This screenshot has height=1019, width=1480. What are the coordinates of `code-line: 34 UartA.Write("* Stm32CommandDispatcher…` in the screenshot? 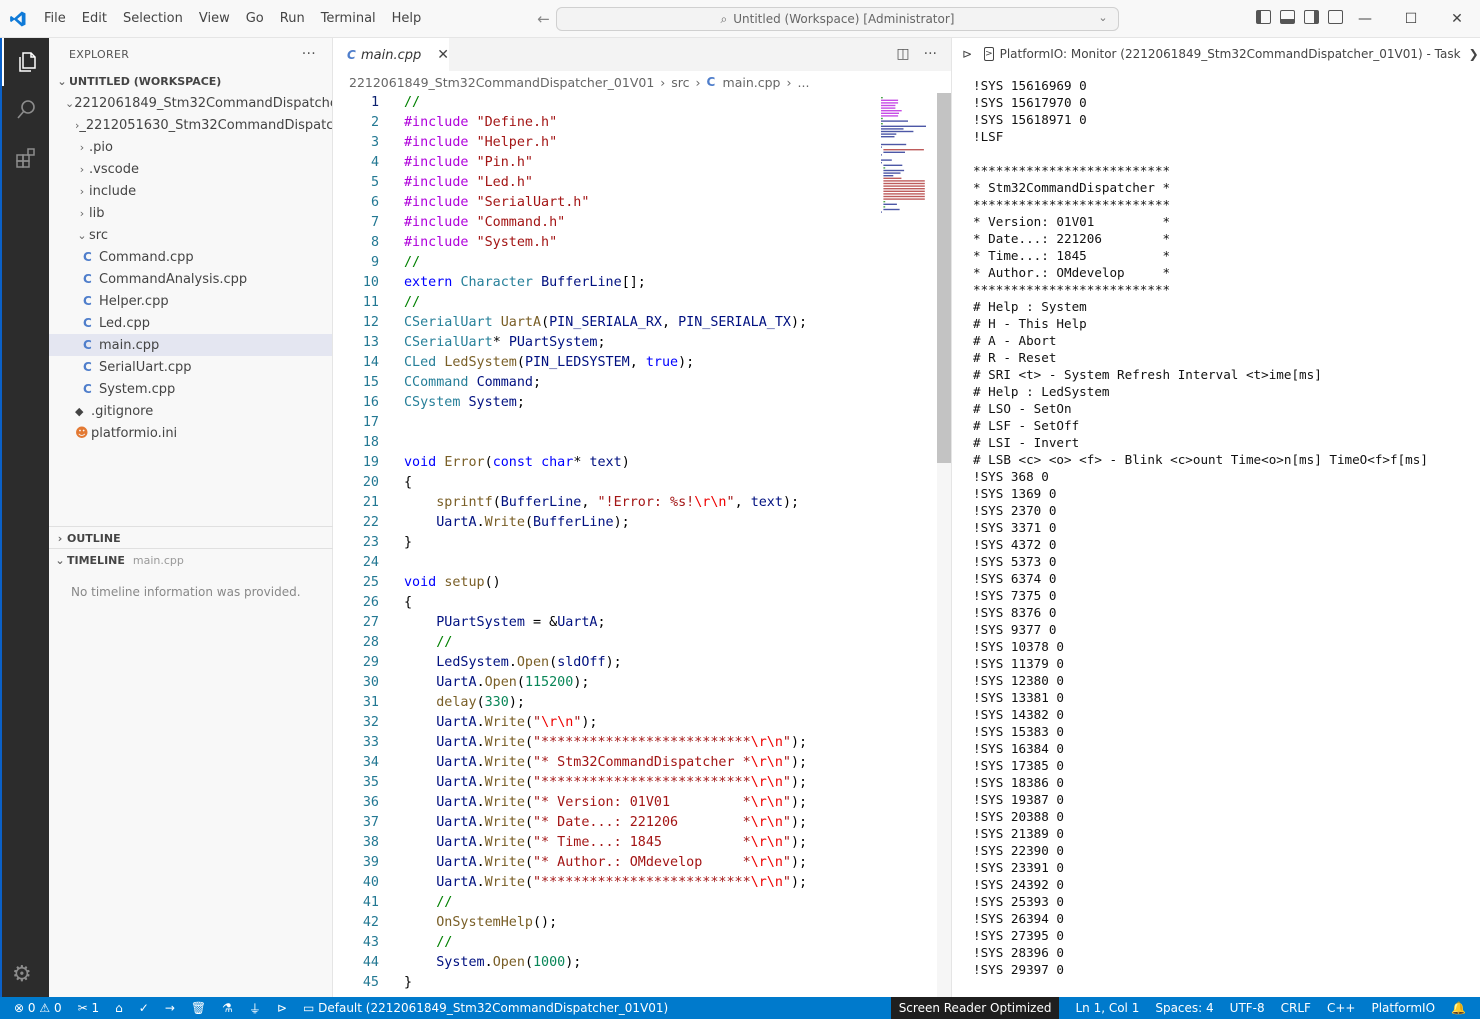 It's located at (635, 763).